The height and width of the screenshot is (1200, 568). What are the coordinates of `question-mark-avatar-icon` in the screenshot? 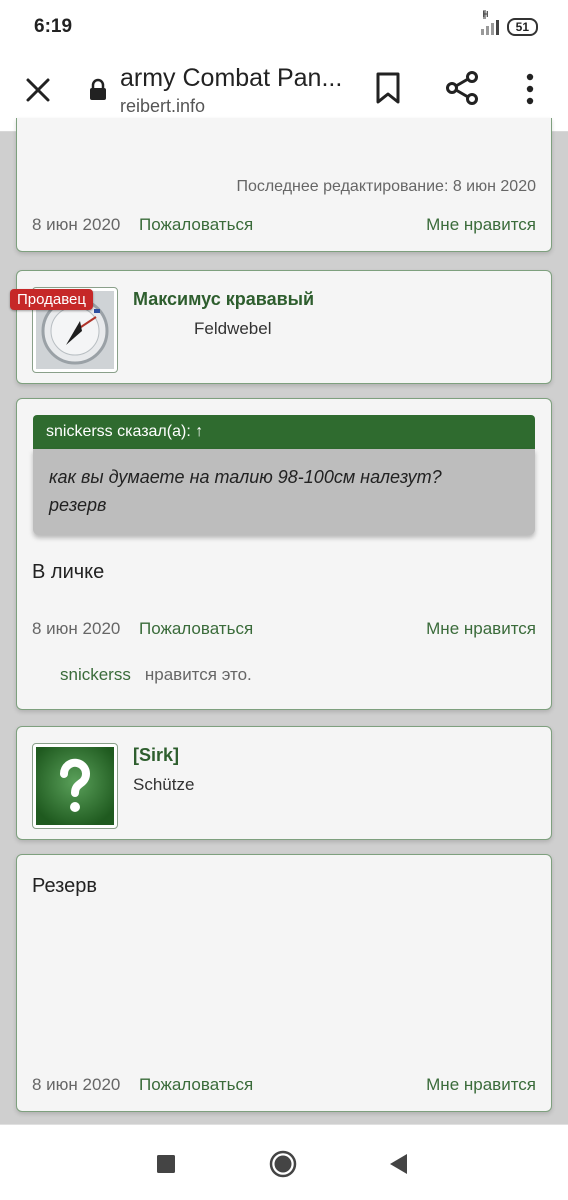 It's located at (75, 786).